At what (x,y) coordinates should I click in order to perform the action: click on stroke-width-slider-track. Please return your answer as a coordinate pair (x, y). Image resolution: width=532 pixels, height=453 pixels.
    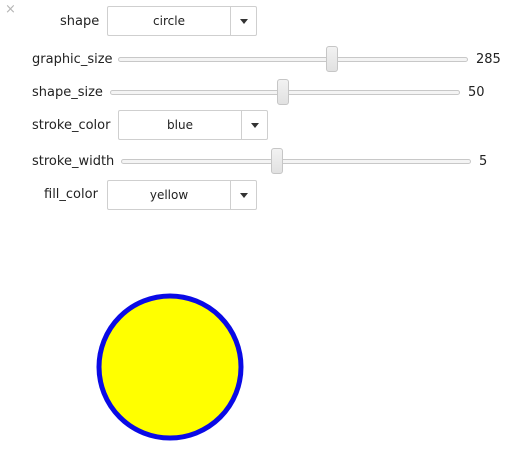
    Looking at the image, I should click on (296, 161).